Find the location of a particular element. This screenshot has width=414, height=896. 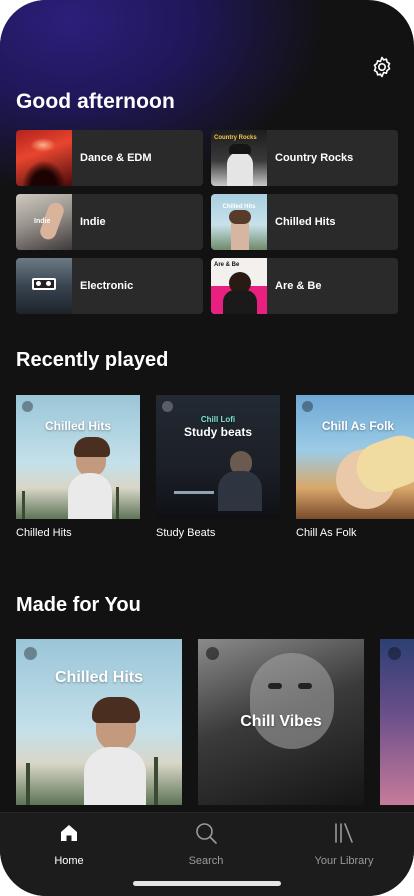

made-card-partial is located at coordinates (397, 722).